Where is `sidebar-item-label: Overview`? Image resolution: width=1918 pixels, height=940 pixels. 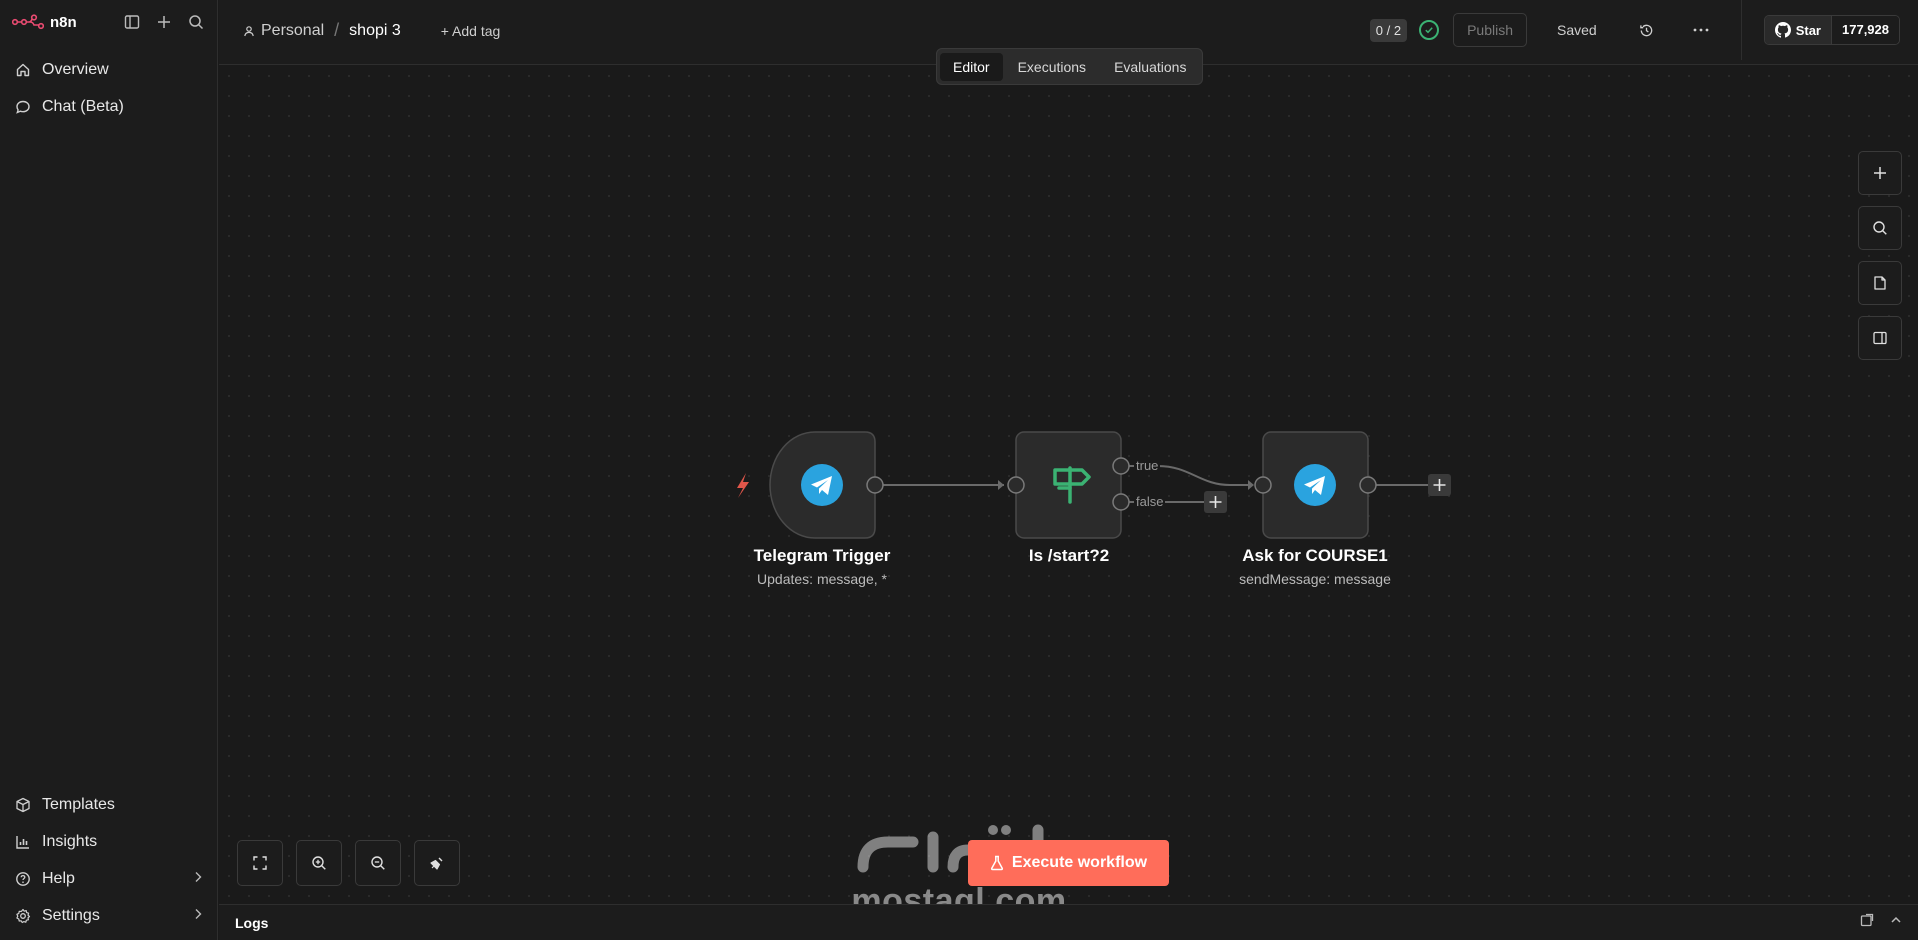 sidebar-item-label: Overview is located at coordinates (75, 69).